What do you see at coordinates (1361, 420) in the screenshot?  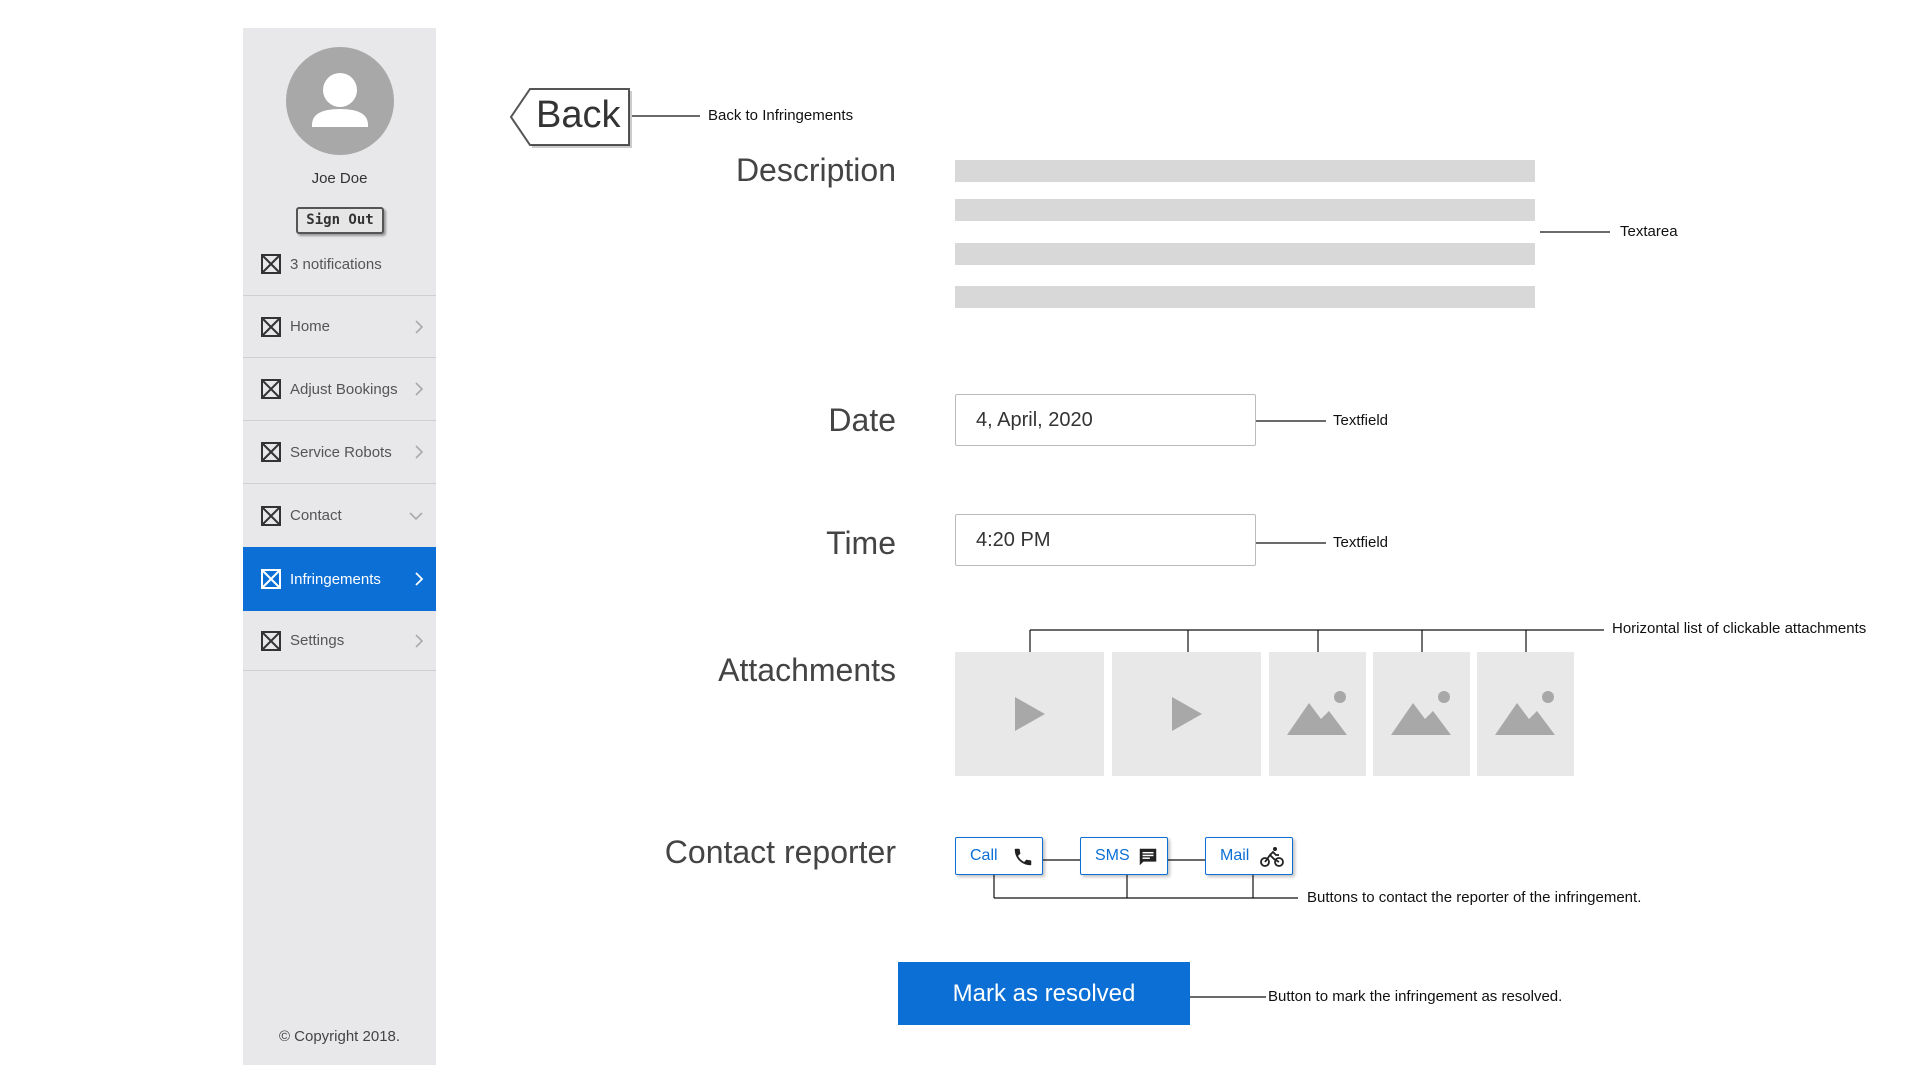 I see `annotation-date-field: Textfield` at bounding box center [1361, 420].